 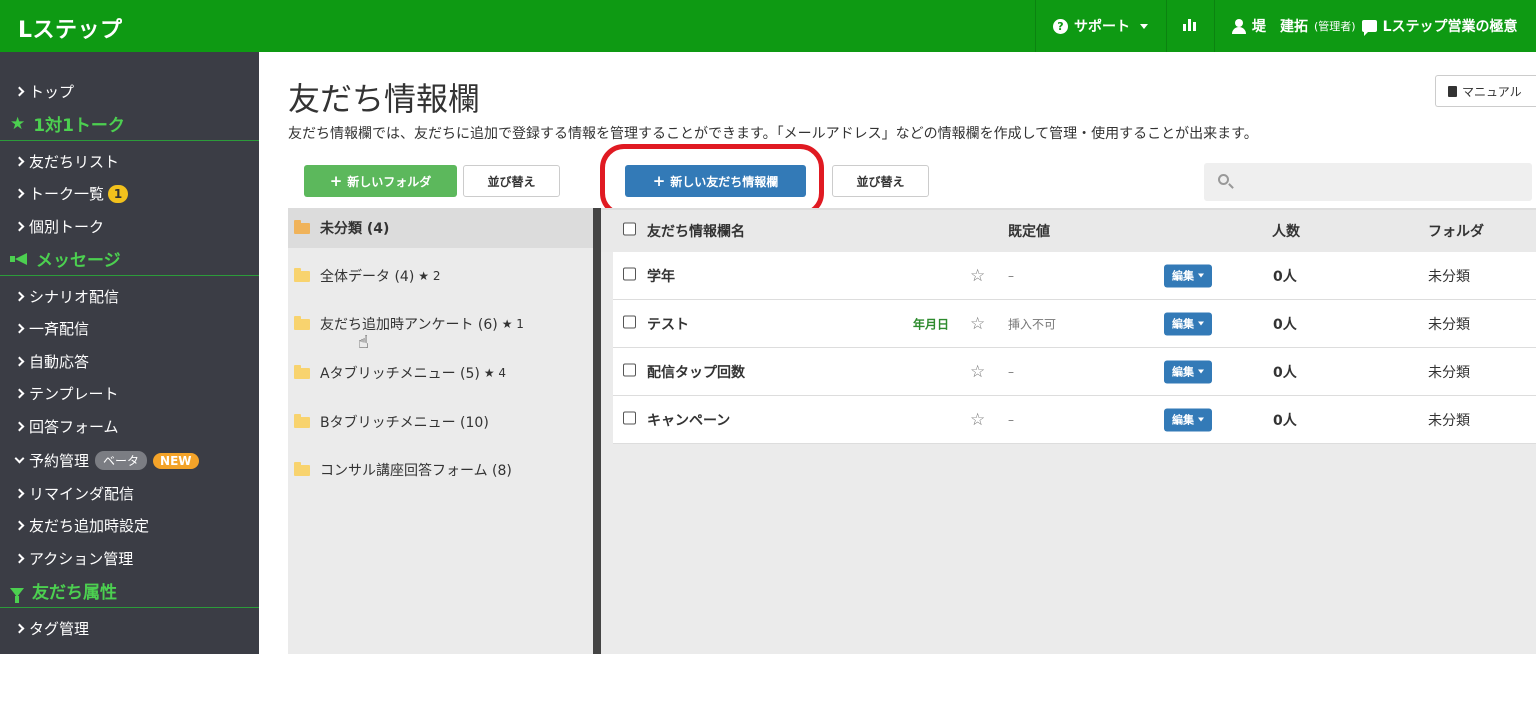 What do you see at coordinates (384, 99) in the screenshot?
I see `page-title: 友だち情報欄` at bounding box center [384, 99].